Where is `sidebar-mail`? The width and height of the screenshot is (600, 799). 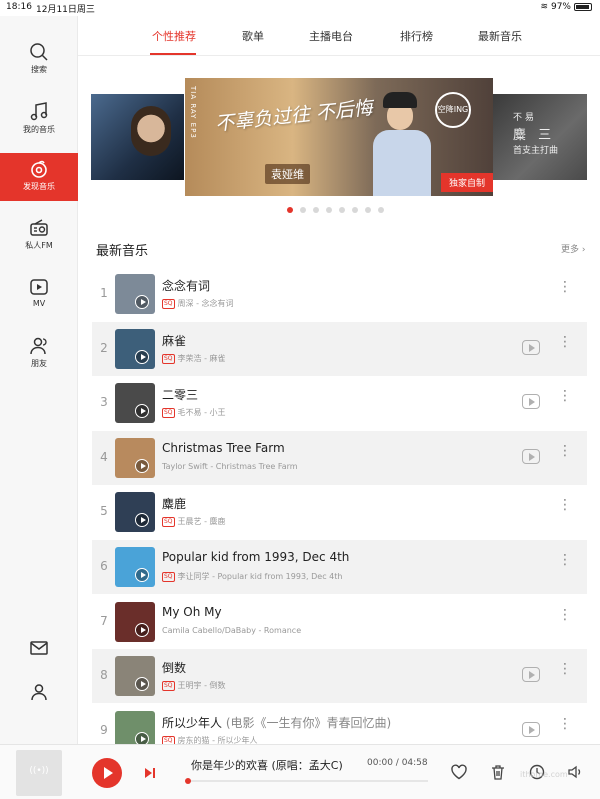
sidebar-mail is located at coordinates (39, 647).